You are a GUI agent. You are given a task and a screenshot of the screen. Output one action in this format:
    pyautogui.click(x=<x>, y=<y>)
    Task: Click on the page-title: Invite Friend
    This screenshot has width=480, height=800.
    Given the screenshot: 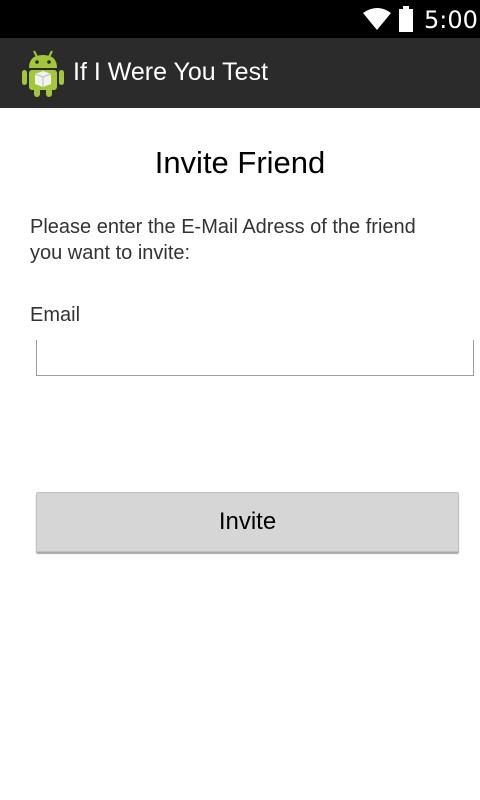 What is the action you would take?
    pyautogui.click(x=240, y=162)
    